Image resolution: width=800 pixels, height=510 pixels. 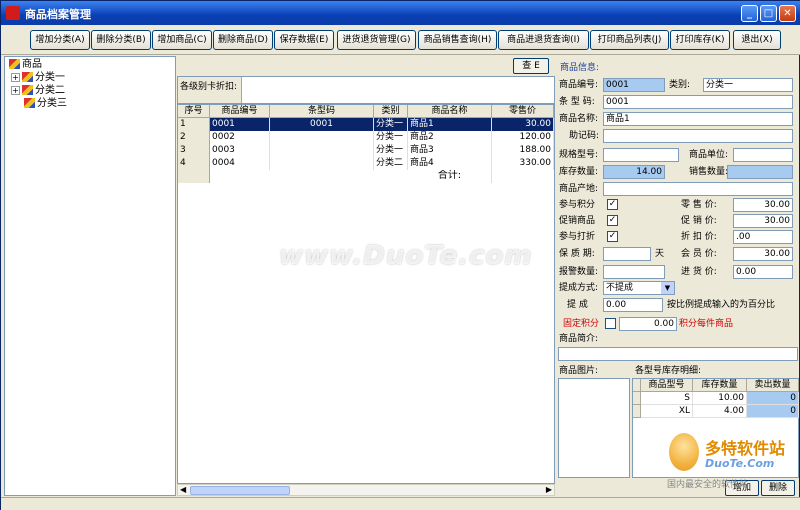 I want to click on commission-note: 按比例提成输入的为百分比, so click(x=721, y=305).